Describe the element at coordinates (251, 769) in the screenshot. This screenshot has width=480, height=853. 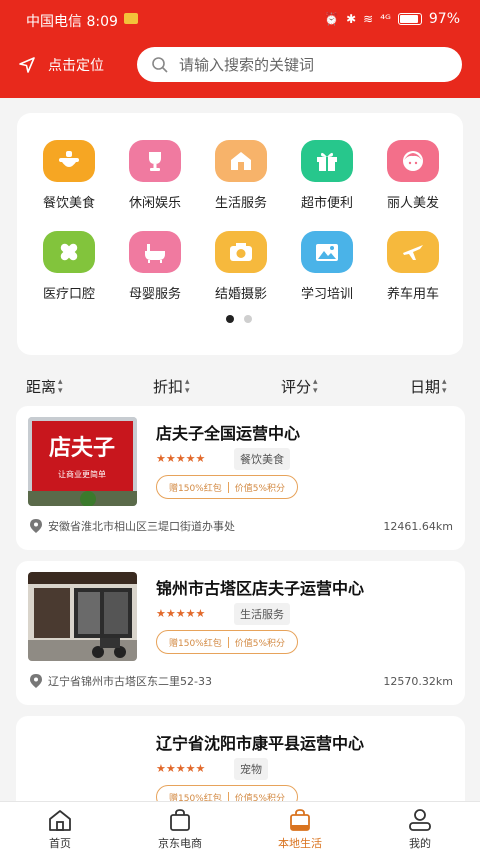
I see `category-tag: 宠物` at that location.